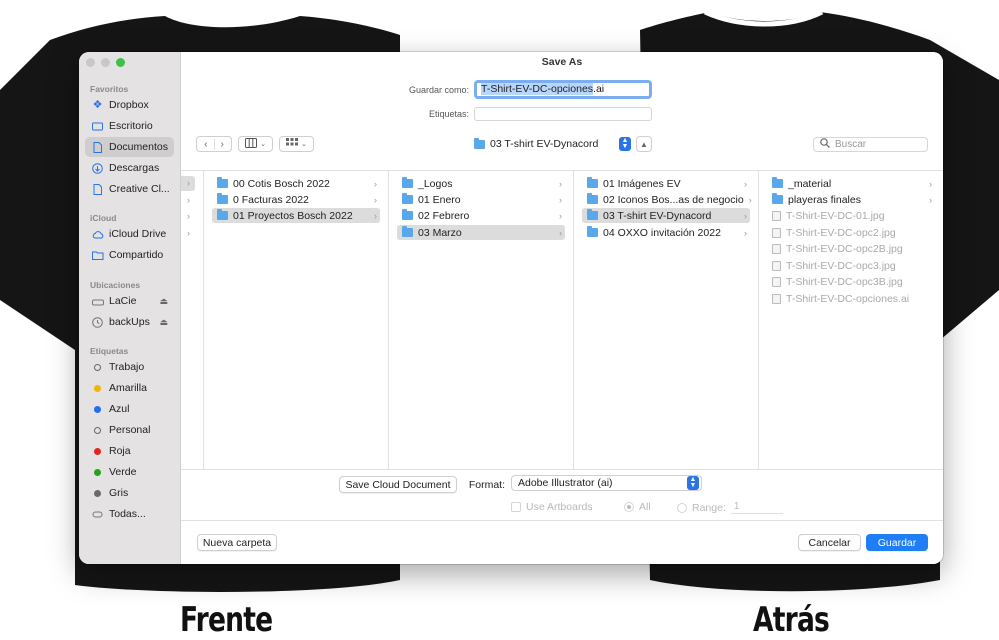  What do you see at coordinates (667, 199) in the screenshot?
I see `list-item: 02 Iconos Bos...as de negocio ›` at bounding box center [667, 199].